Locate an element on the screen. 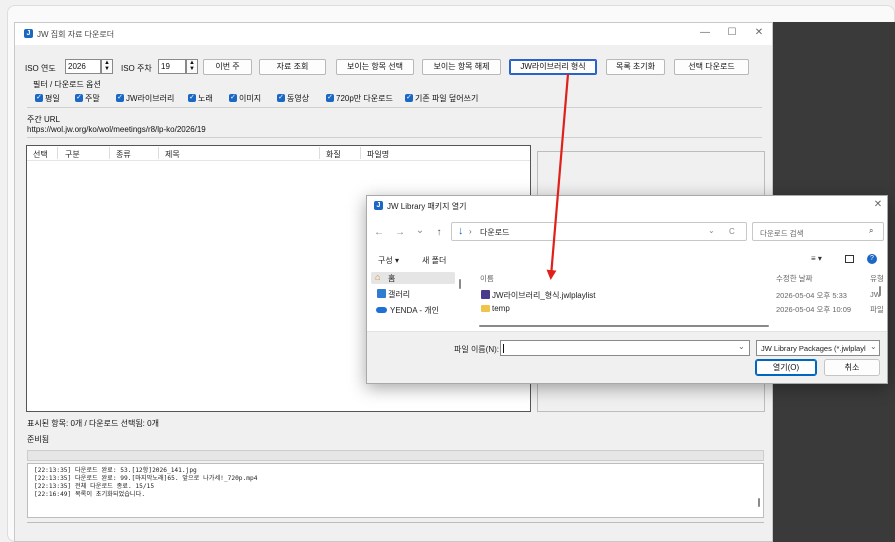  folder-icon is located at coordinates (485, 308).